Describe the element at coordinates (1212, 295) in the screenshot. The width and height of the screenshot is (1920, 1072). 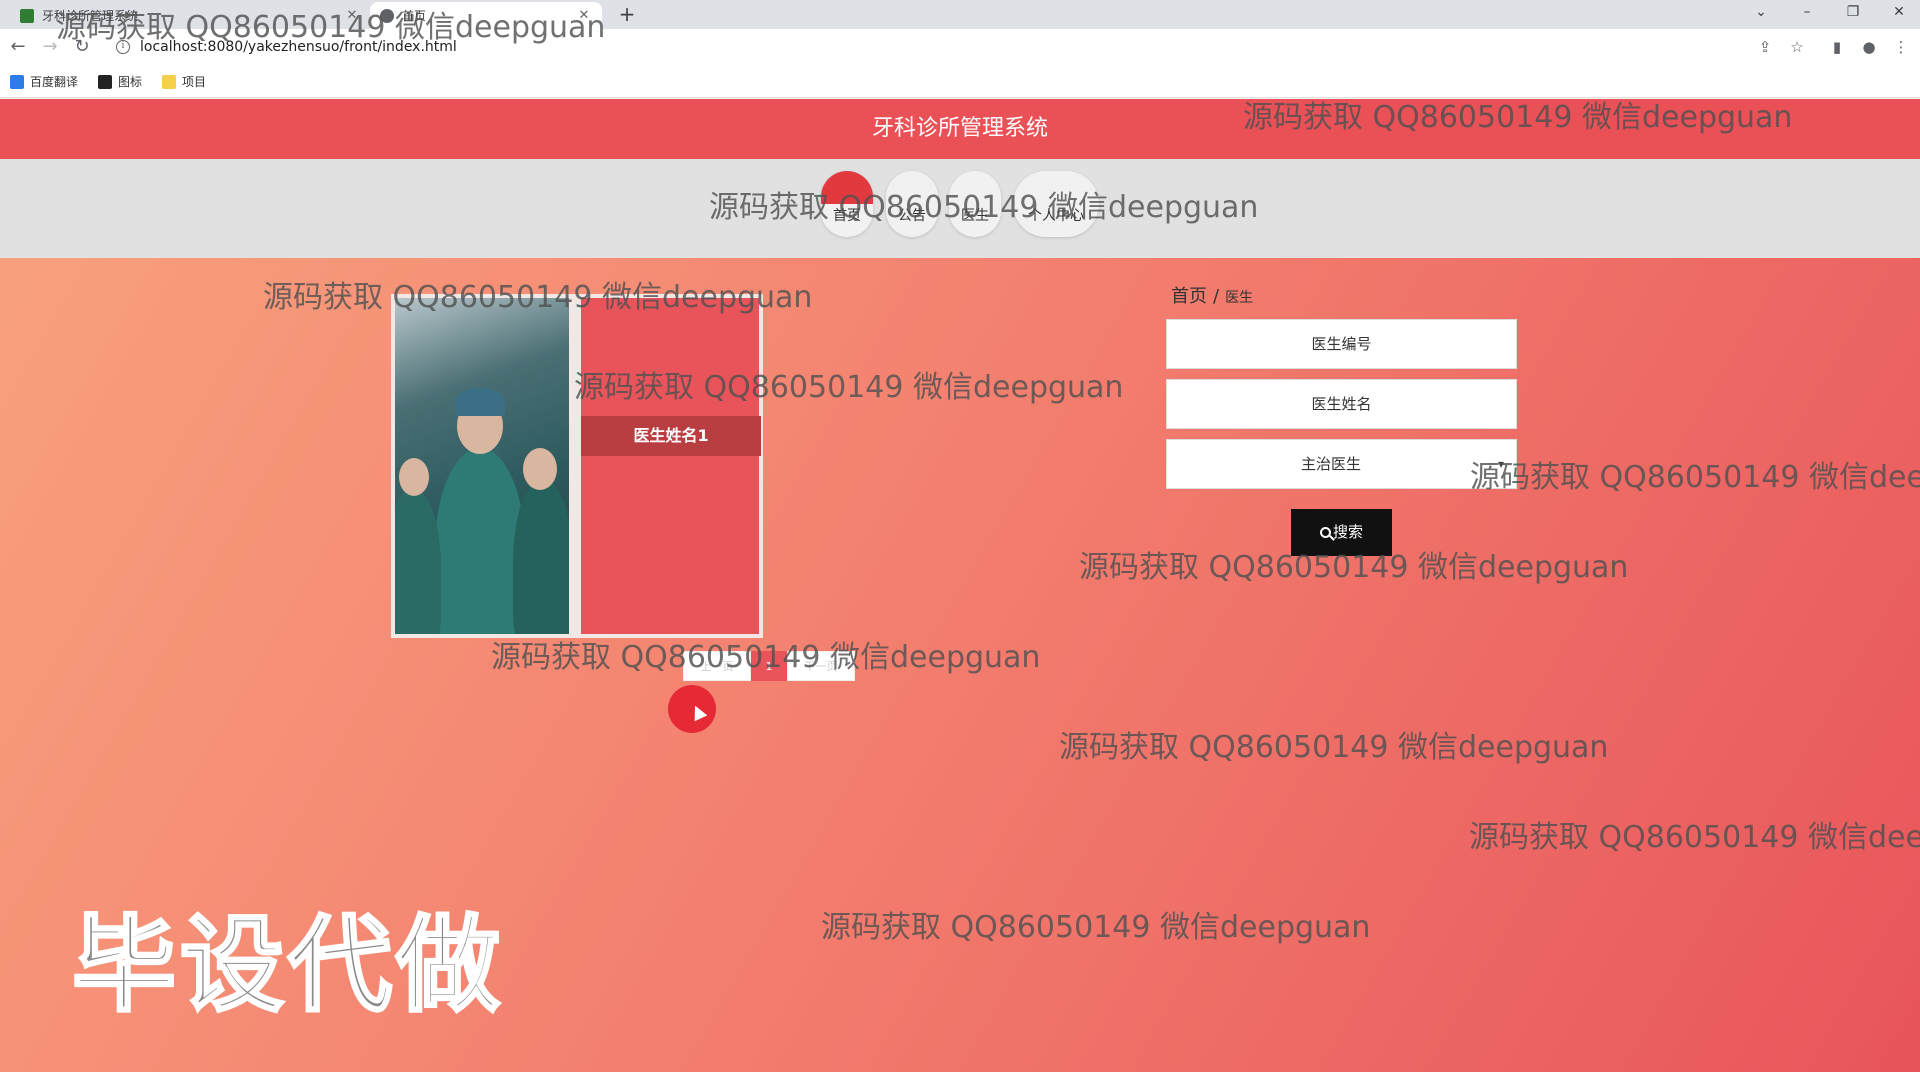
I see `breadcrumb: 首页 / 医生` at that location.